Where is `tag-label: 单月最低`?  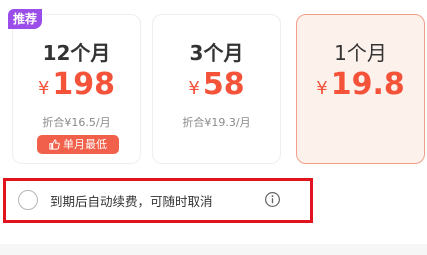
tag-label: 单月最低 is located at coordinates (85, 144).